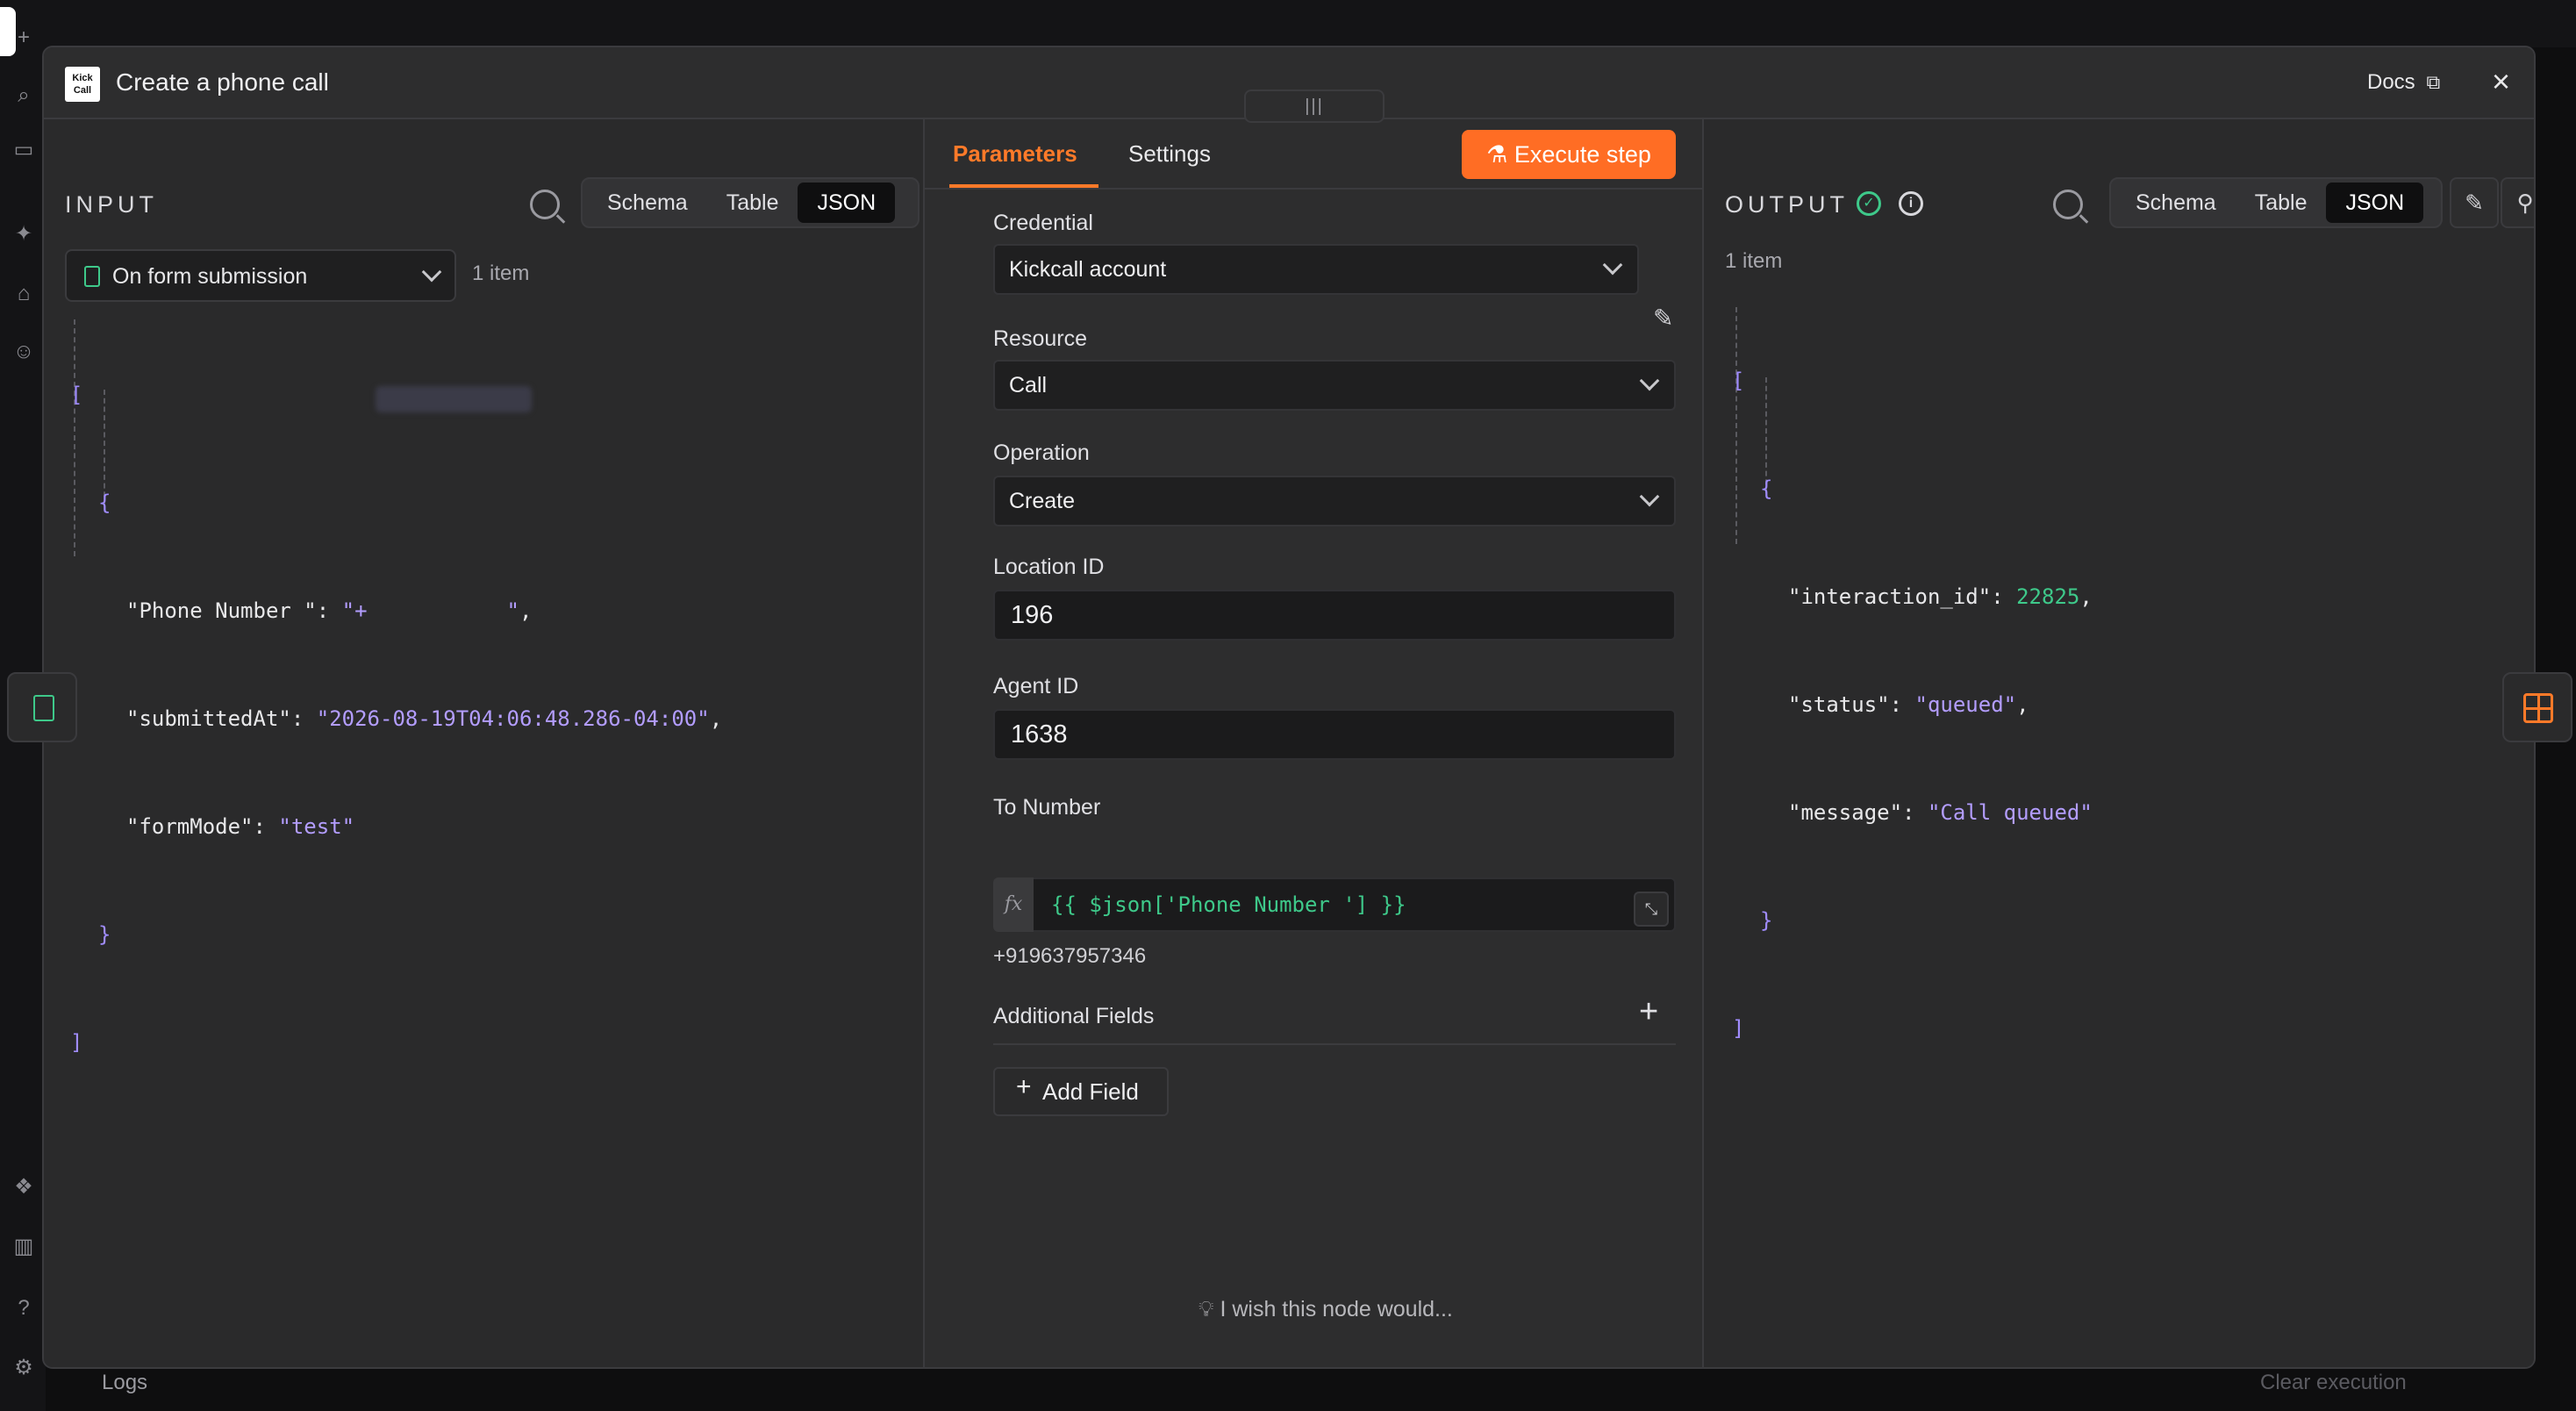  I want to click on json-key: "submittedAt", so click(208, 718).